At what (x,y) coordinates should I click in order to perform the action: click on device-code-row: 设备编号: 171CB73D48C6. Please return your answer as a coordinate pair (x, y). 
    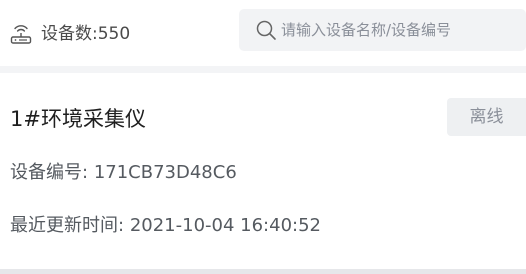
    Looking at the image, I should click on (123, 173).